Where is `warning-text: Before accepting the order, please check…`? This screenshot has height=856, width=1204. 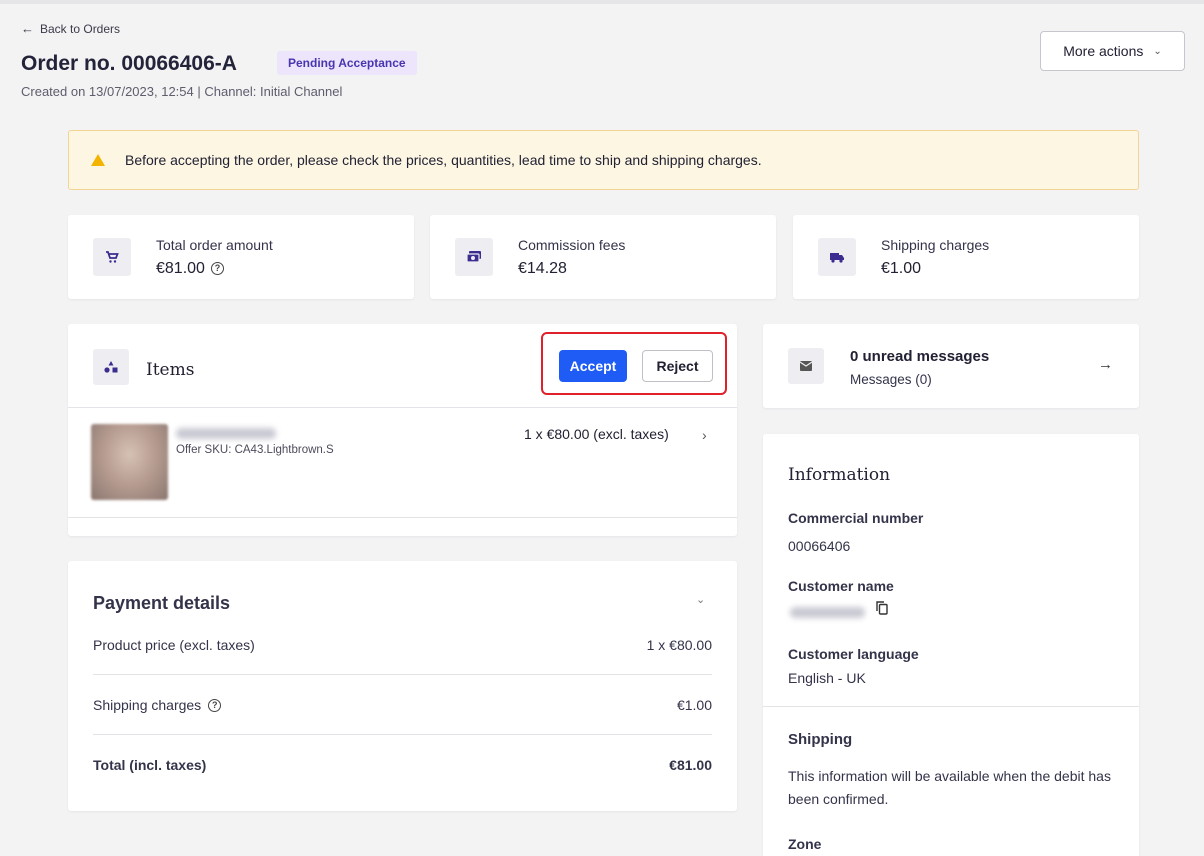
warning-text: Before accepting the order, please check… is located at coordinates (443, 160).